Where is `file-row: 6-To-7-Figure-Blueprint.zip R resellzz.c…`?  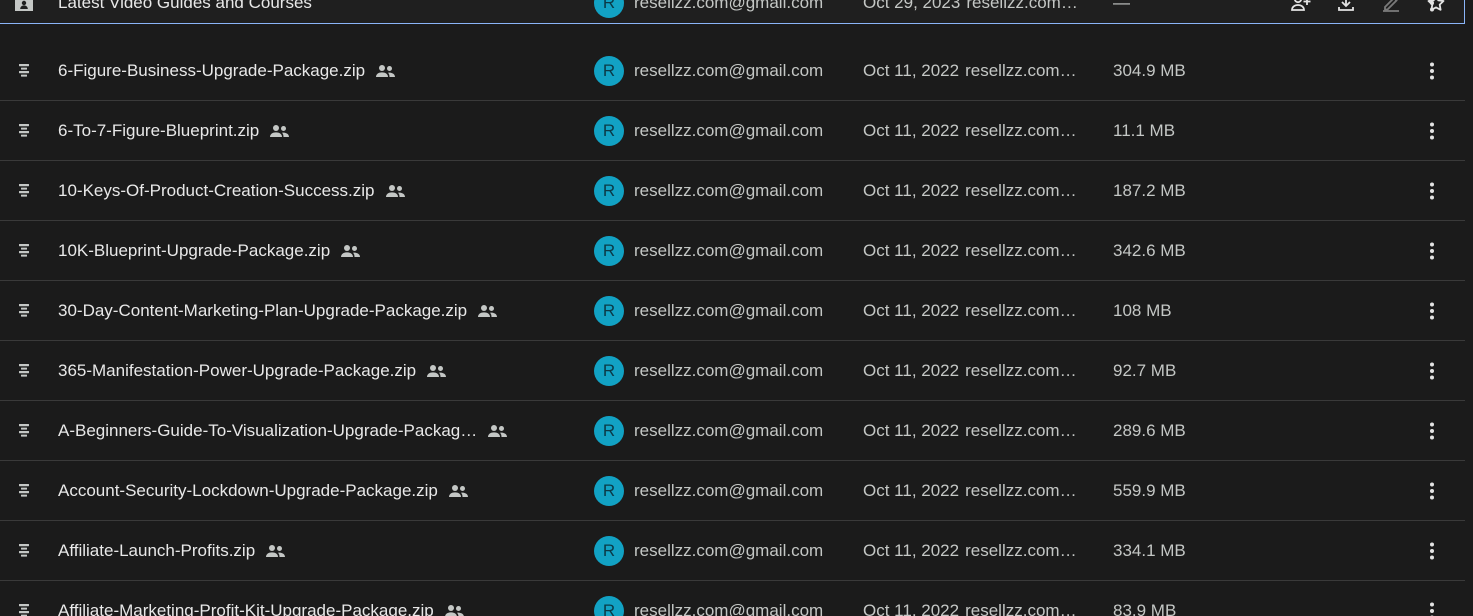 file-row: 6-To-7-Figure-Blueprint.zip R resellzz.c… is located at coordinates (732, 131).